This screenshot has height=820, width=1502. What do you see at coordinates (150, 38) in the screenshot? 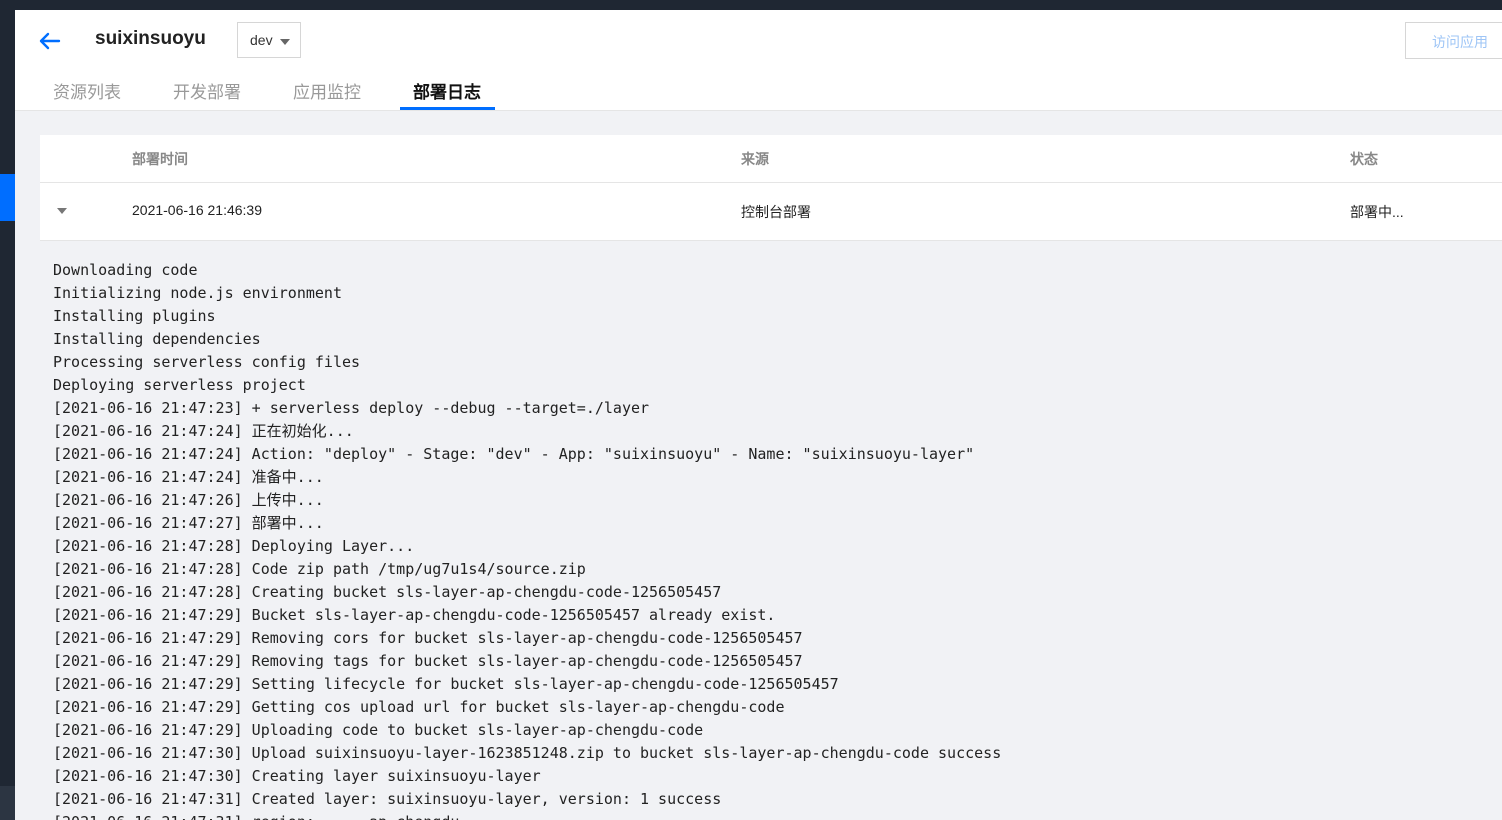
I see `app-title: suixinsuoyu` at bounding box center [150, 38].